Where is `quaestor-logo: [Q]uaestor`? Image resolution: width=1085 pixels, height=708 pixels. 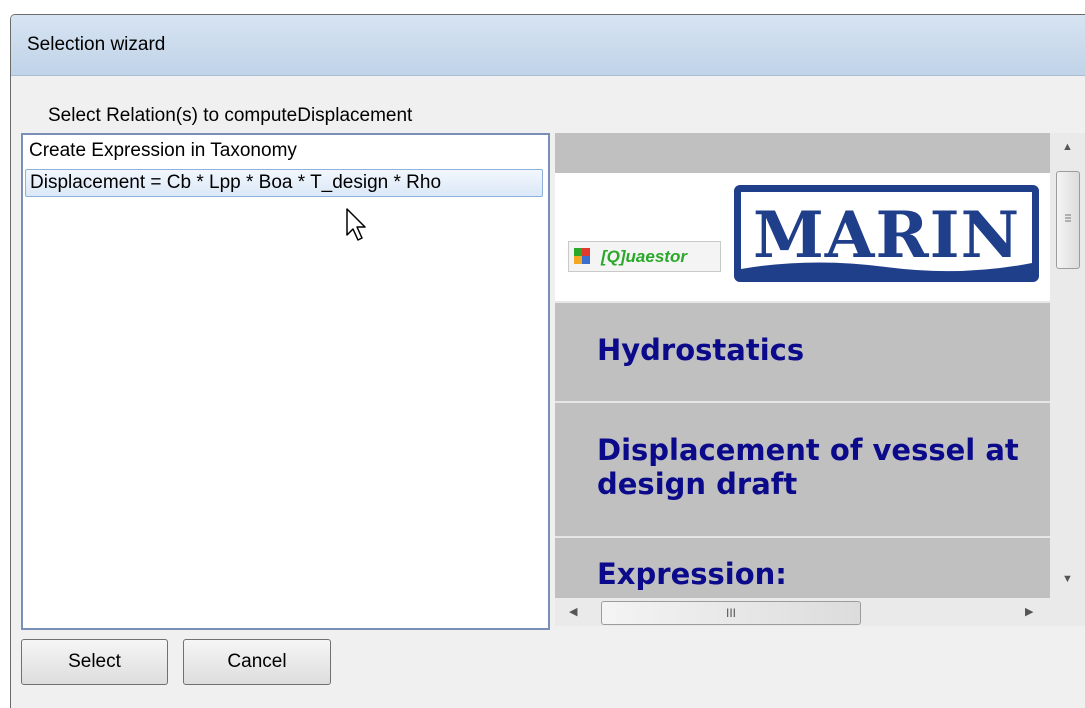
quaestor-logo: [Q]uaestor is located at coordinates (644, 256).